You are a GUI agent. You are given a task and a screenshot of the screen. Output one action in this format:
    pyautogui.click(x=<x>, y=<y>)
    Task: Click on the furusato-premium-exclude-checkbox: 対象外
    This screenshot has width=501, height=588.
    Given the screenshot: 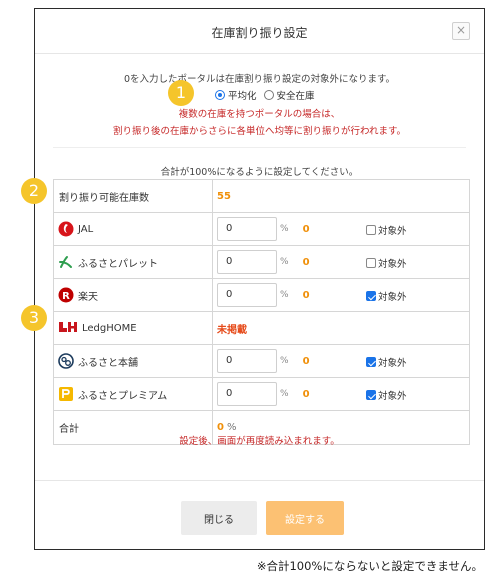 What is the action you would take?
    pyautogui.click(x=386, y=395)
    